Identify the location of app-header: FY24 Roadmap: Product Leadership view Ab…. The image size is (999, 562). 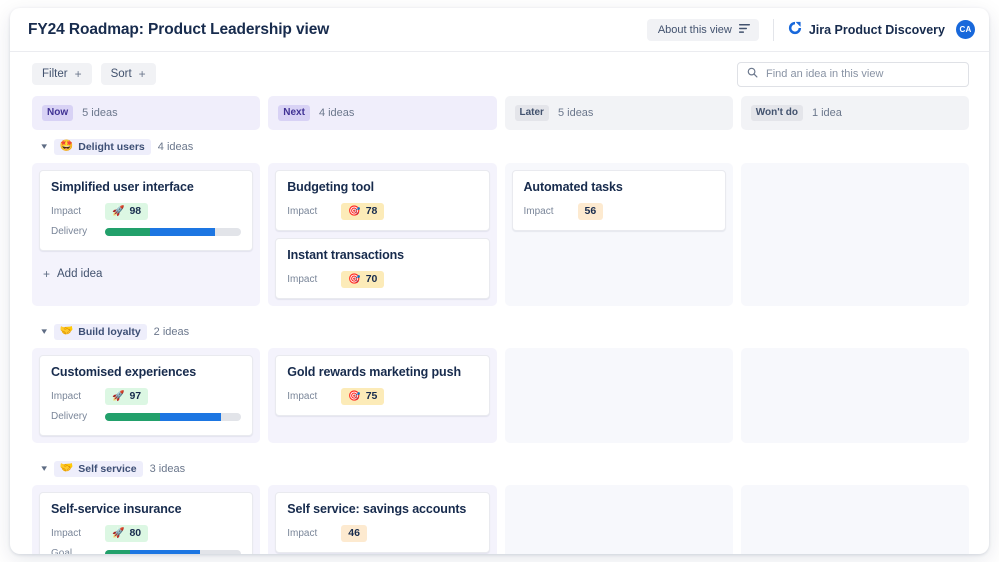
(499, 30).